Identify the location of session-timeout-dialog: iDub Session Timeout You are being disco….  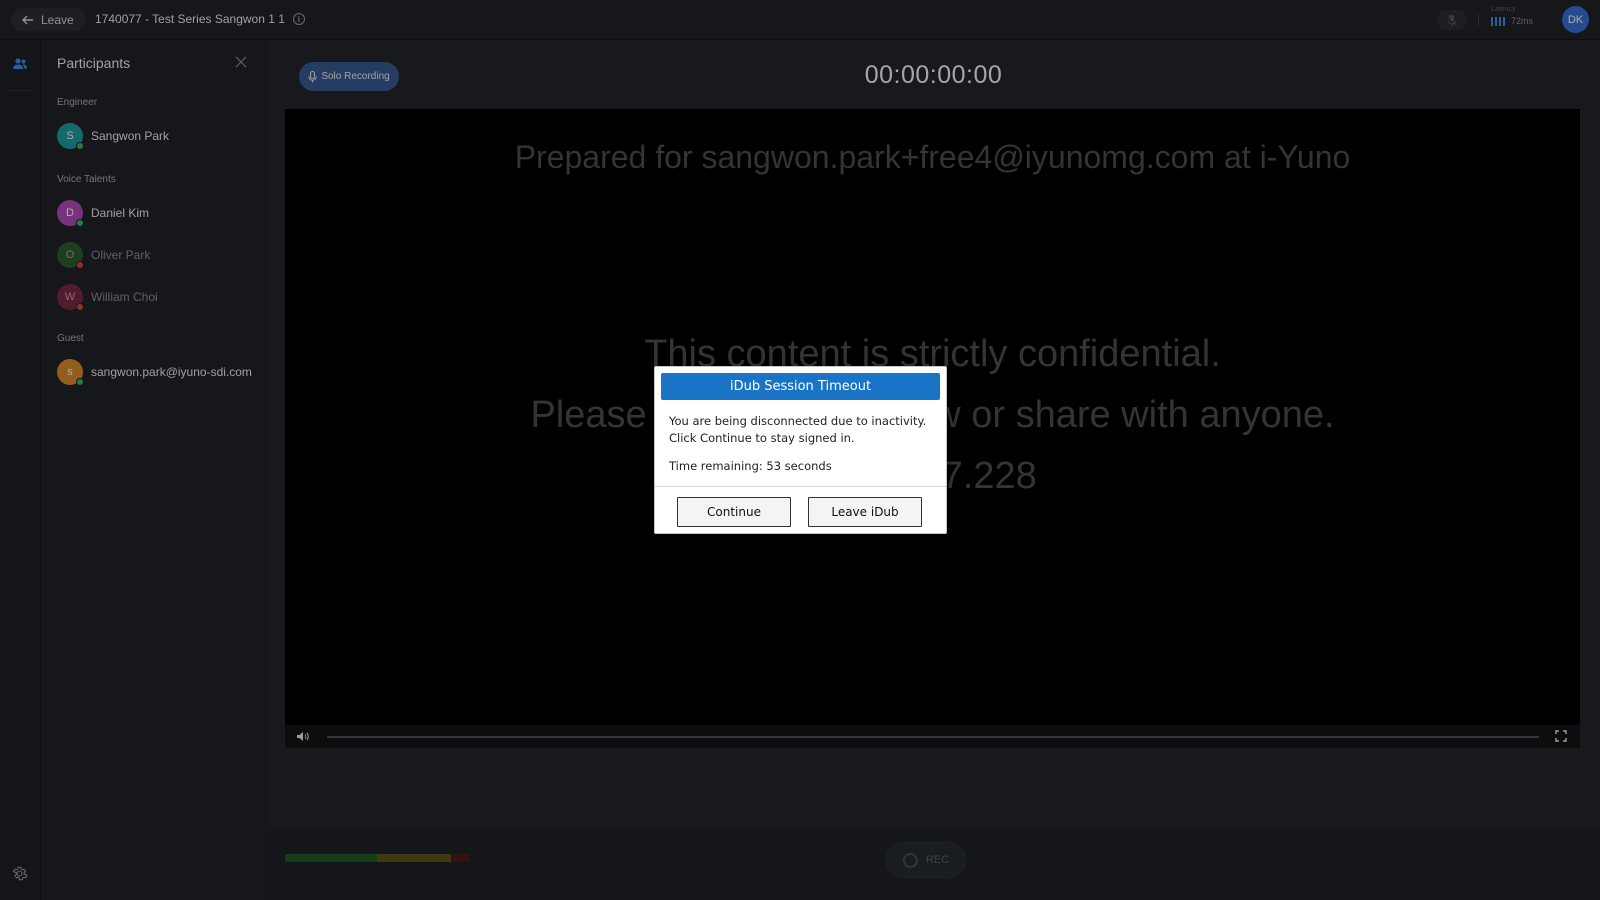
(800, 450).